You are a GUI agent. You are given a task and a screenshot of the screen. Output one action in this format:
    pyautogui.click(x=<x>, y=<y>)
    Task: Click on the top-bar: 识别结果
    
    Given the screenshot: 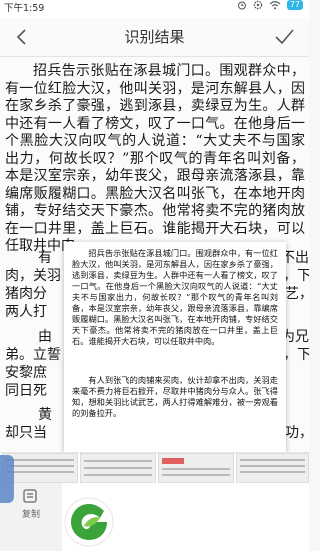 What is the action you would take?
    pyautogui.click(x=154, y=37)
    